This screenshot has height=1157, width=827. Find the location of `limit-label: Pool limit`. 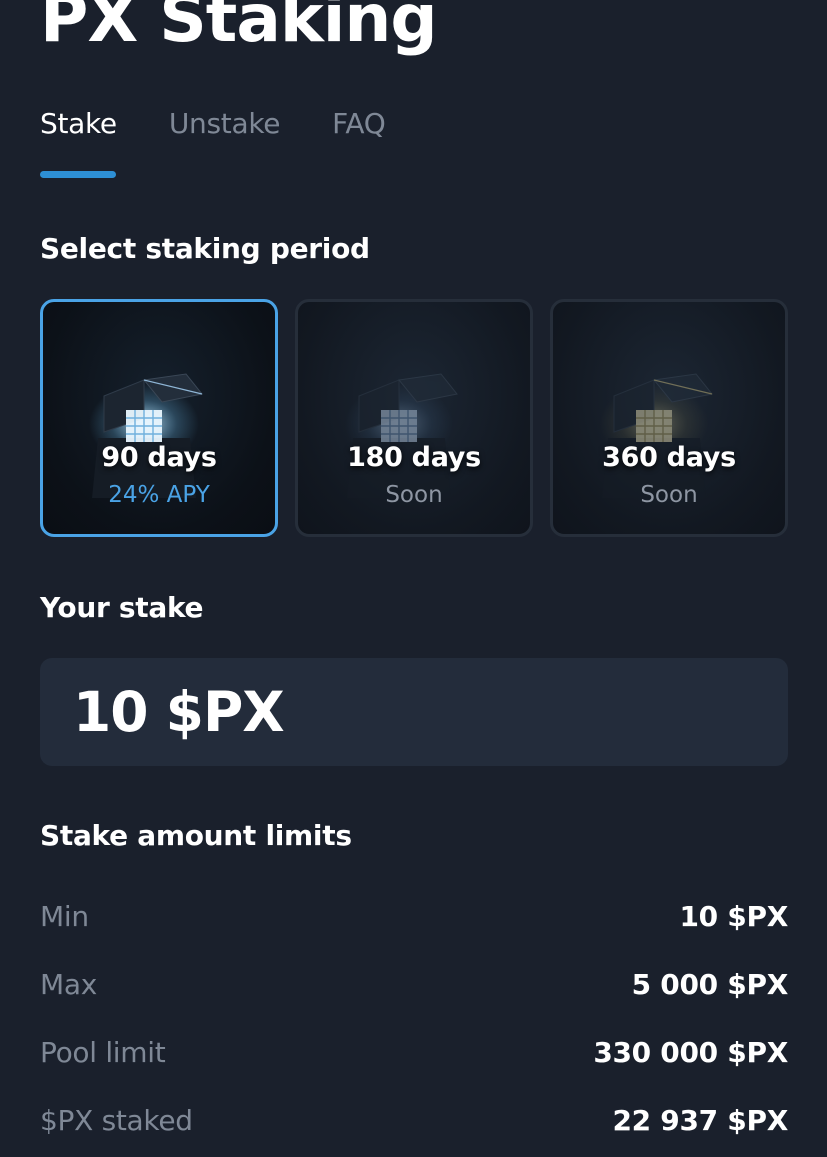

limit-label: Pool limit is located at coordinates (103, 1052).